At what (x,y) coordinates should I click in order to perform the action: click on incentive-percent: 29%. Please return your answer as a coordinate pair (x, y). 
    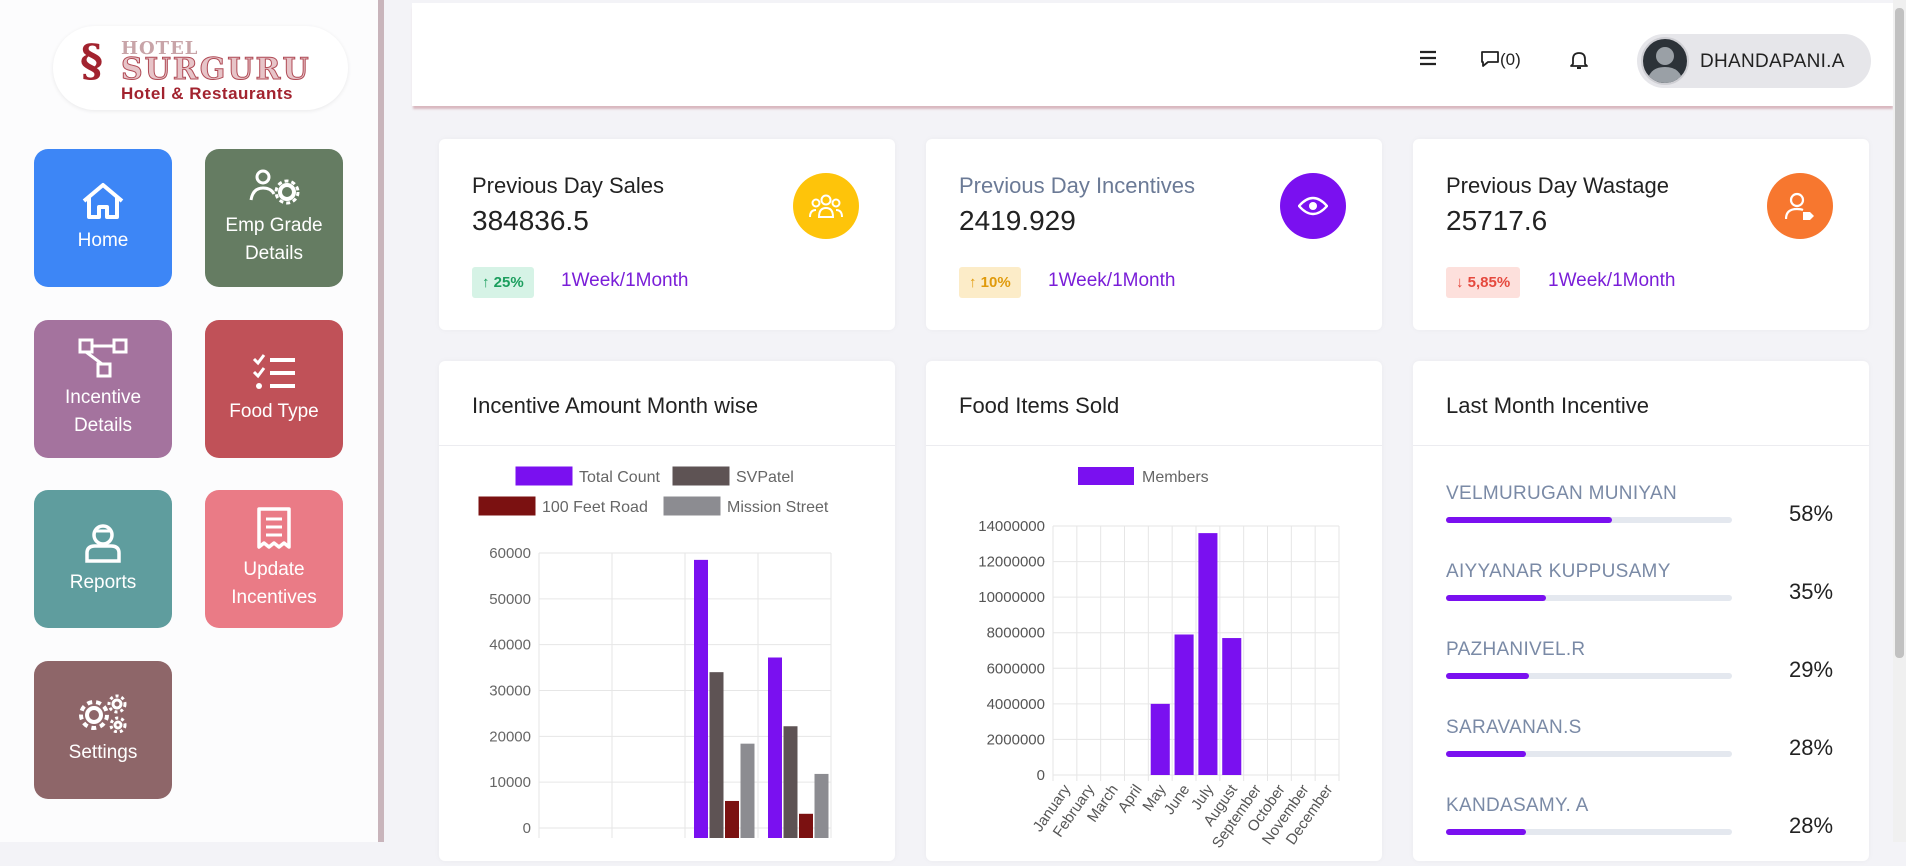
    Looking at the image, I should click on (1811, 669).